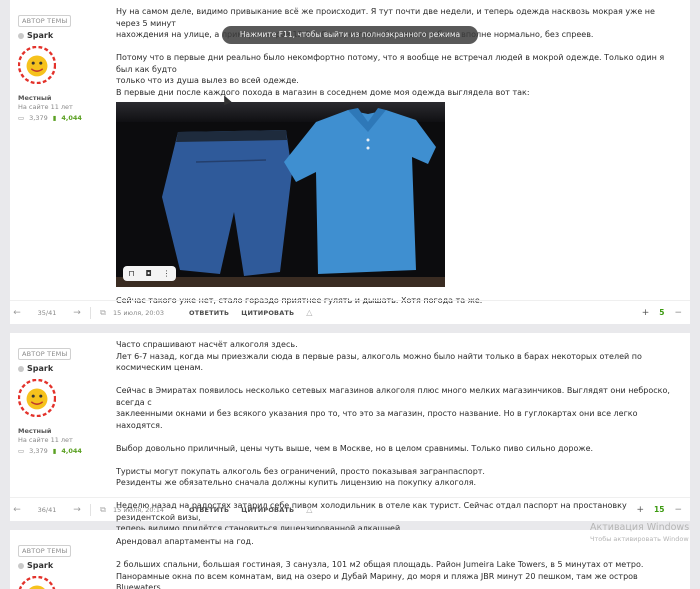 The width and height of the screenshot is (700, 589). Describe the element at coordinates (131, 274) in the screenshot. I see `bookmark-icon: ⊓` at that location.